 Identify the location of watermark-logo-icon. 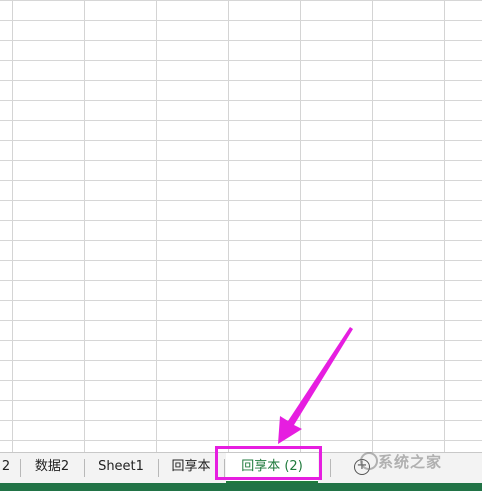
(369, 461).